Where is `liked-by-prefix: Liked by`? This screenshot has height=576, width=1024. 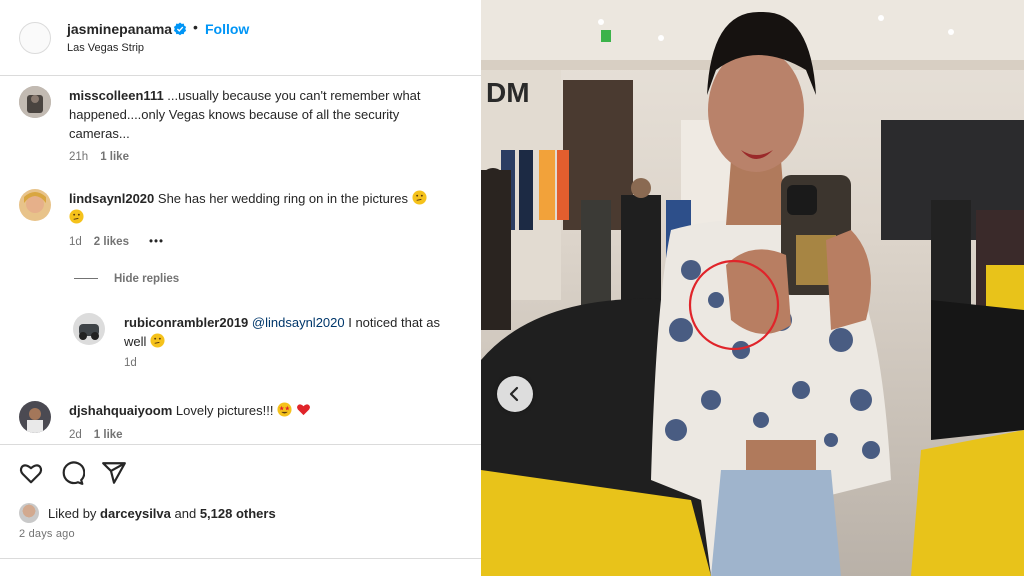
liked-by-prefix: Liked by is located at coordinates (74, 513).